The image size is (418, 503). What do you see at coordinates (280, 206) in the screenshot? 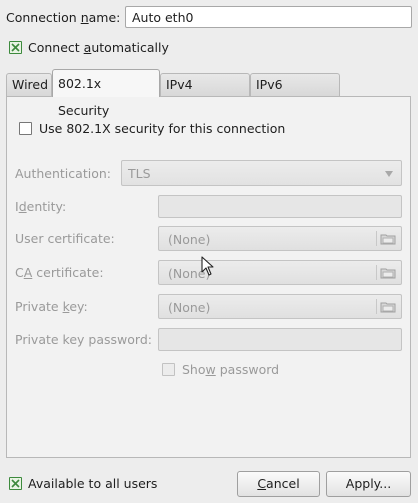
I see `identity-input` at bounding box center [280, 206].